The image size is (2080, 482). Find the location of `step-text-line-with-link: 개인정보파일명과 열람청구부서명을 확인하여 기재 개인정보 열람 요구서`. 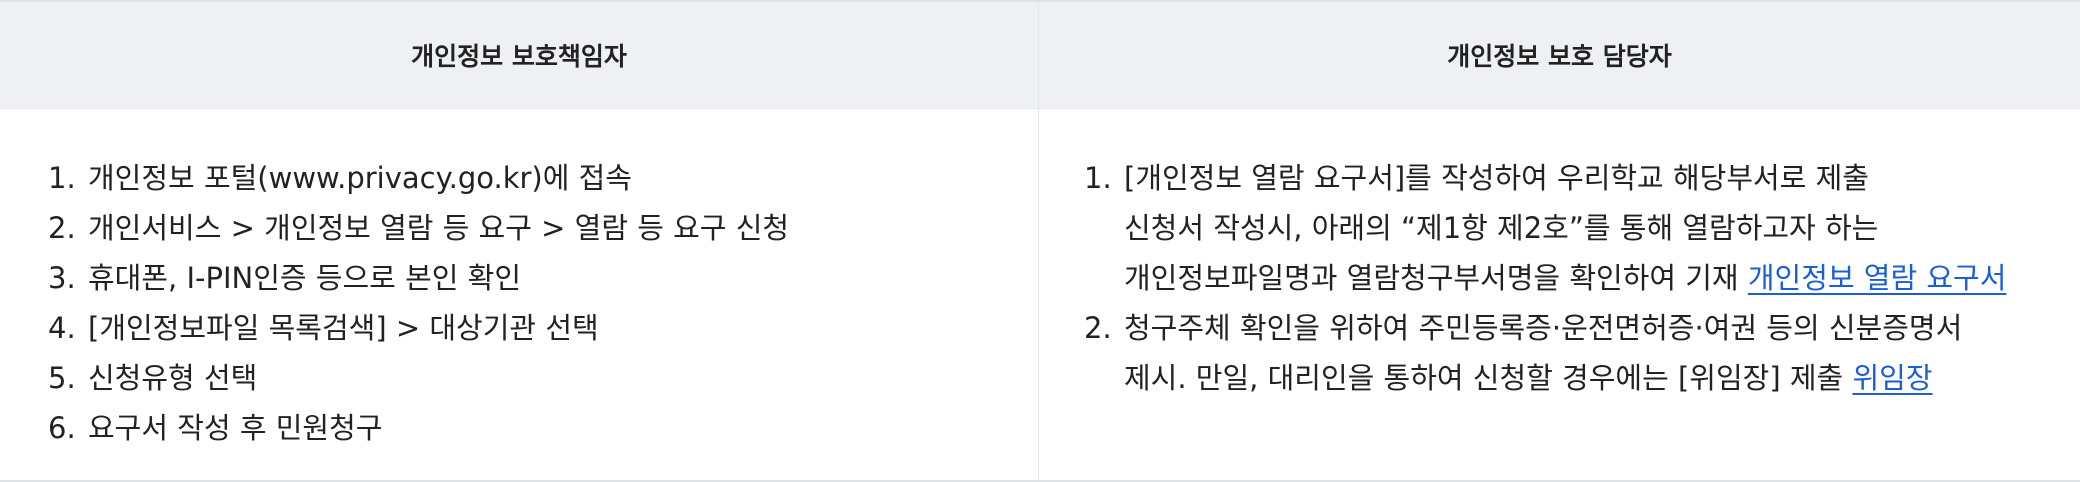

step-text-line-with-link: 개인정보파일명과 열람청구부서명을 확인하여 기재 개인정보 열람 요구서 is located at coordinates (1602, 278).